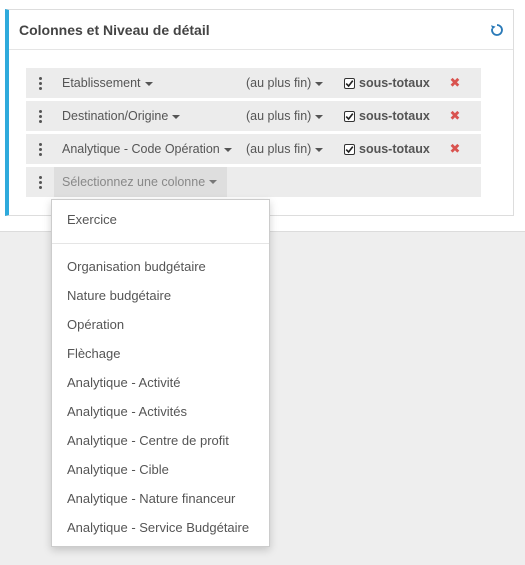  I want to click on dropdown-divider, so click(160, 243).